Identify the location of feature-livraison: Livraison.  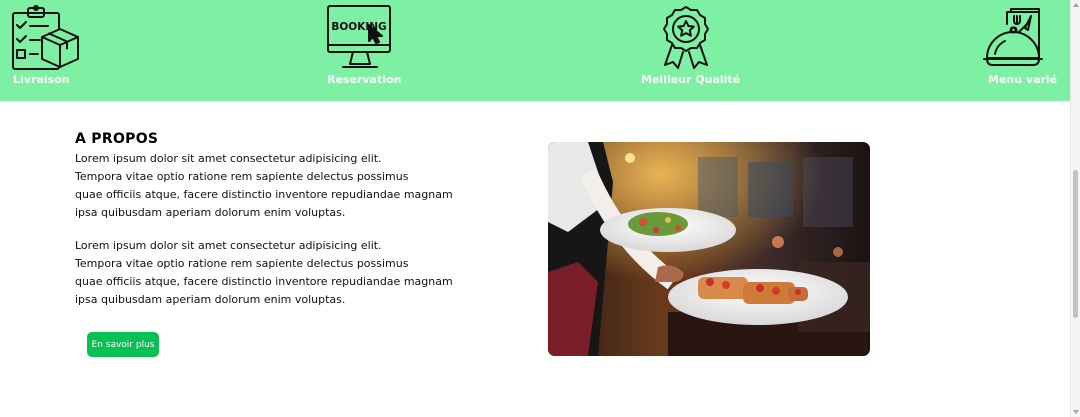
(60, 50).